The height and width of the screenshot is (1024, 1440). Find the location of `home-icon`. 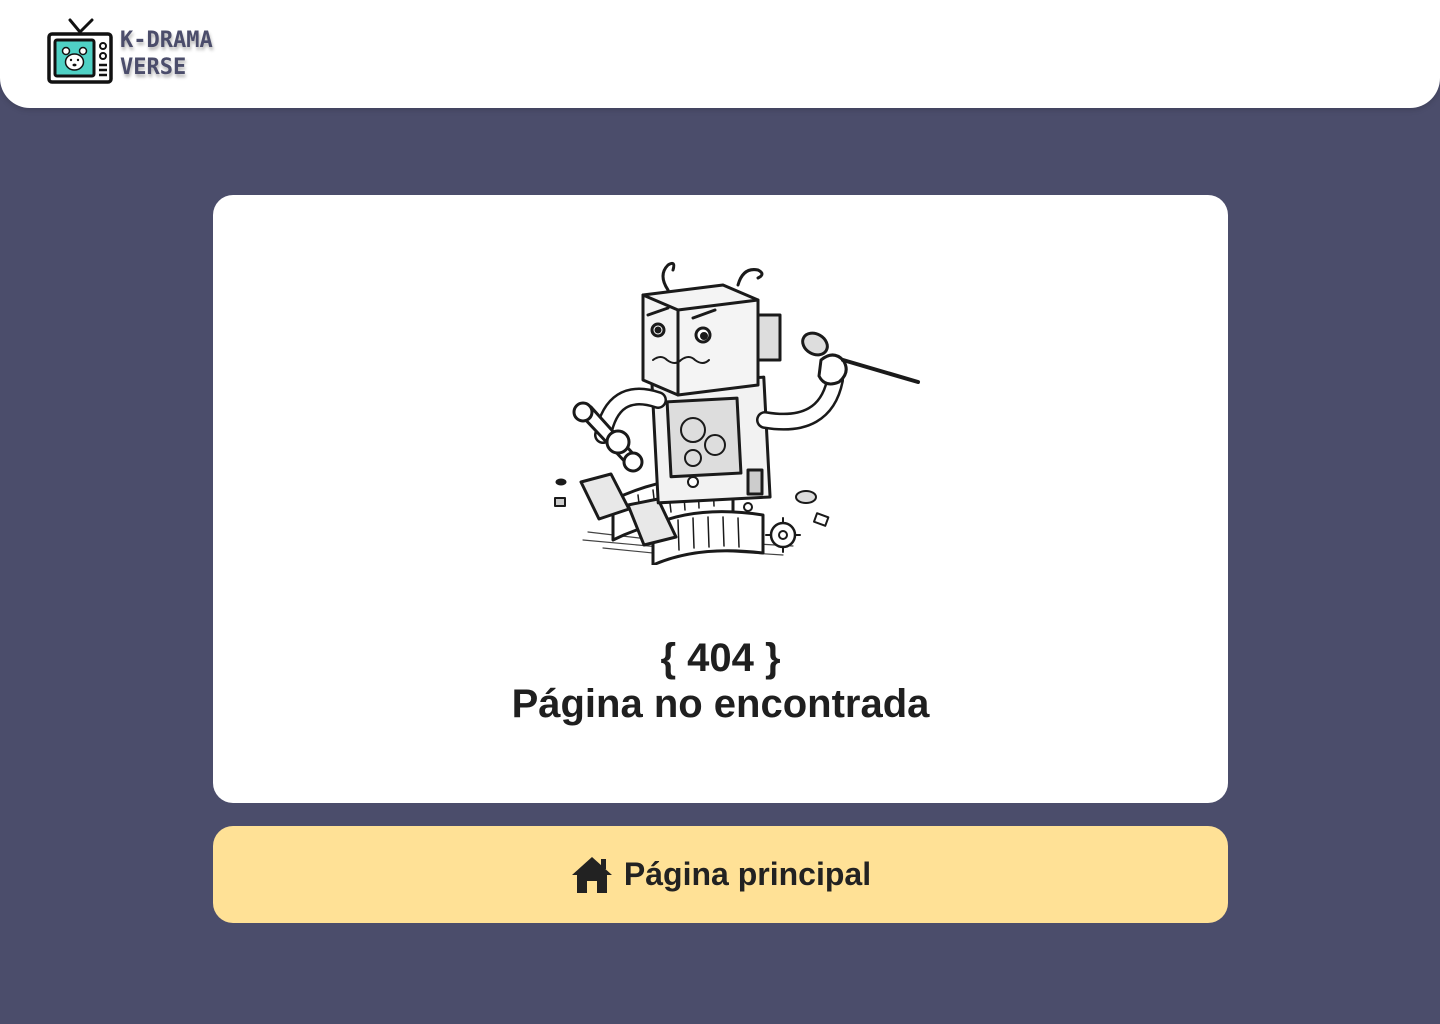

home-icon is located at coordinates (591, 874).